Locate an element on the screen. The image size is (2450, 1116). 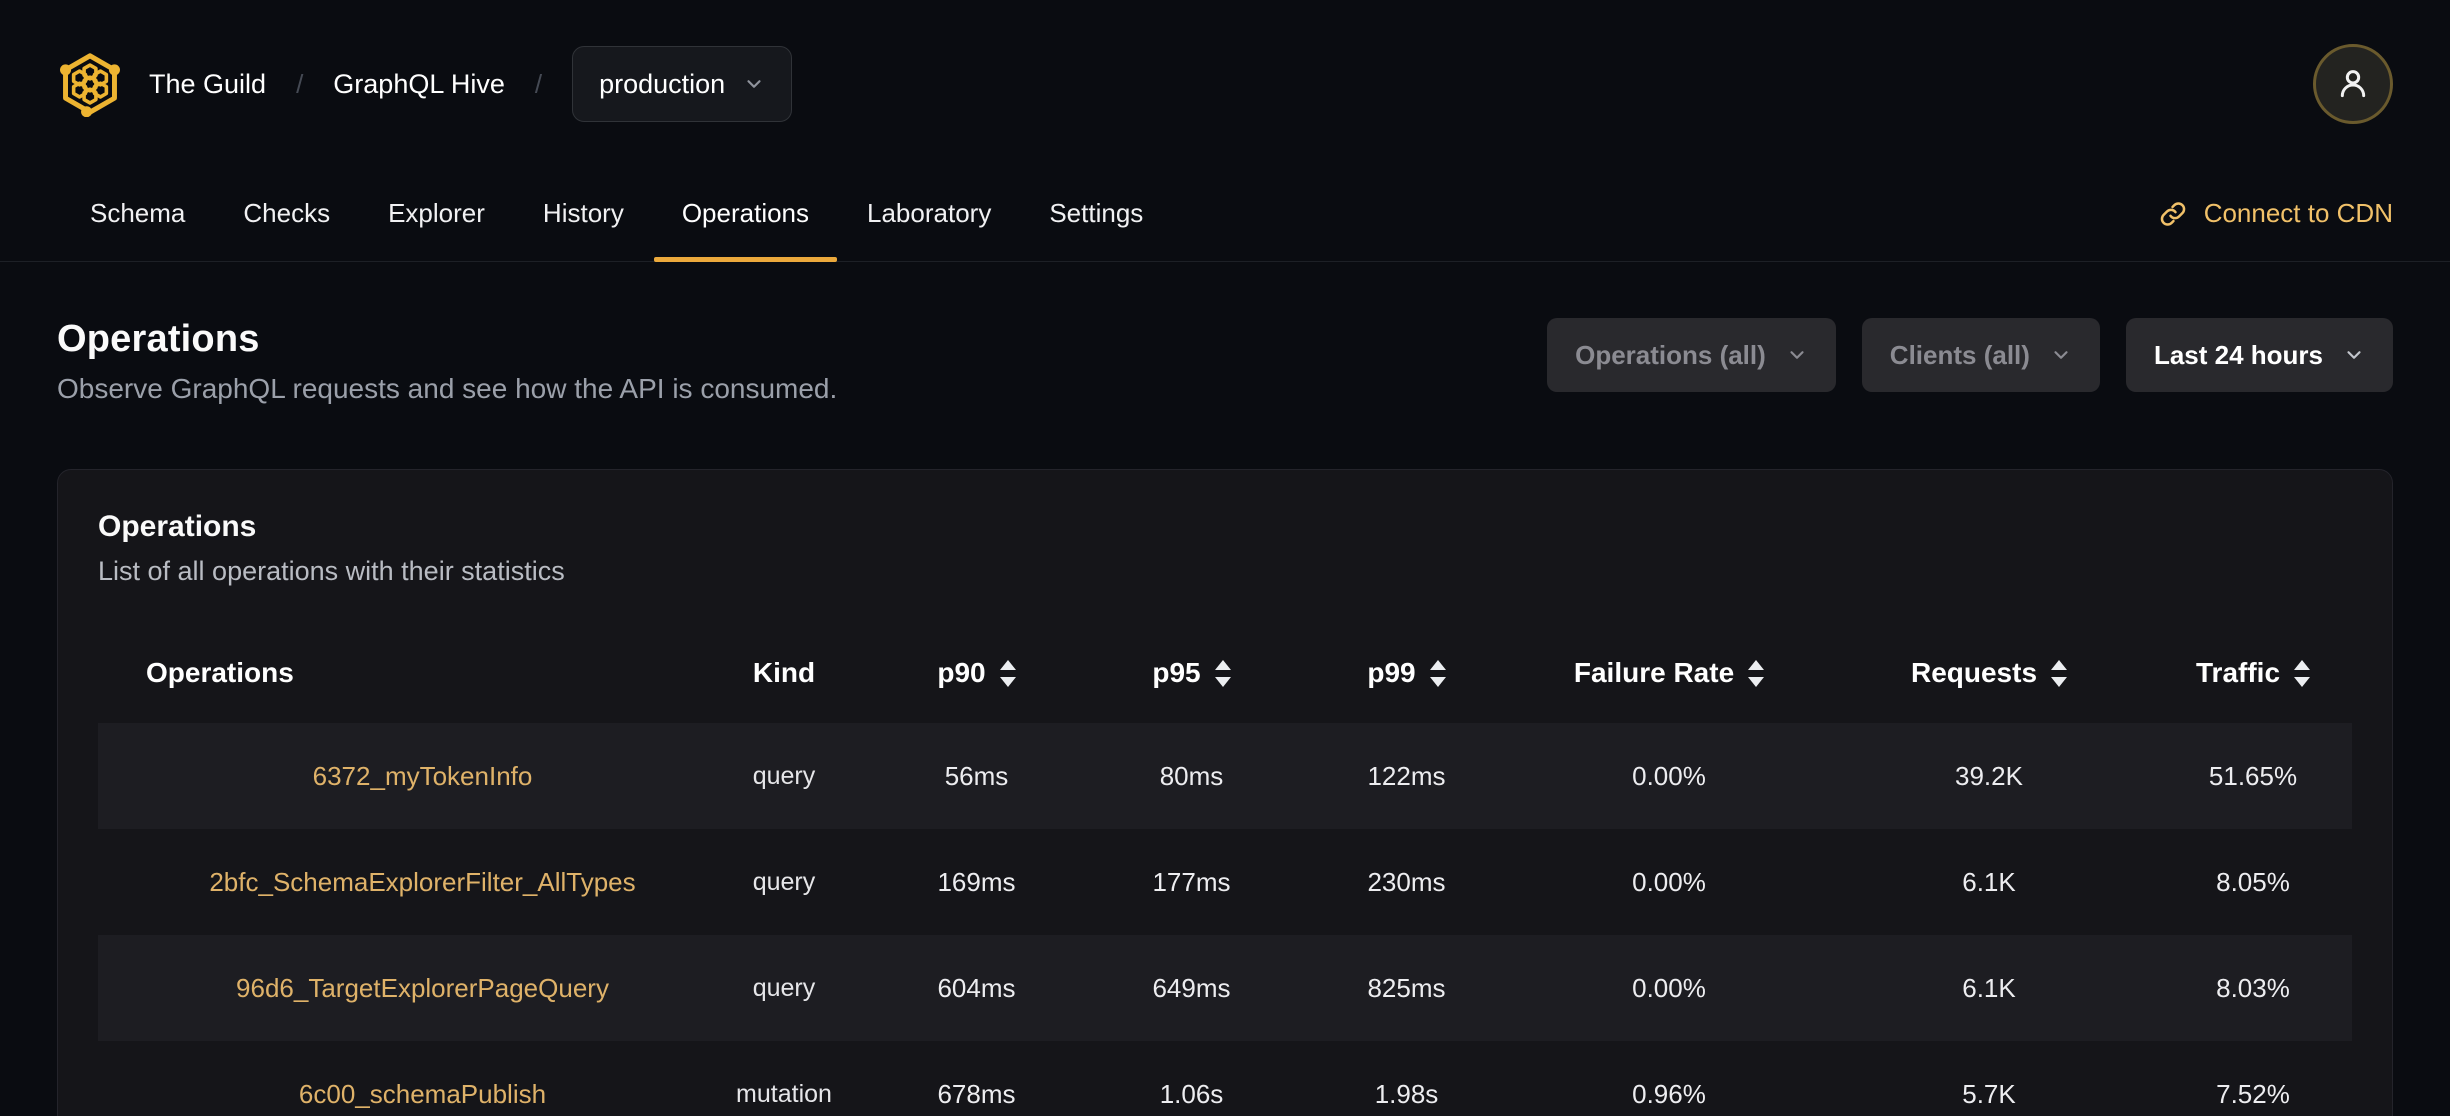
p99-cell: 1.98s is located at coordinates (1406, 1093).